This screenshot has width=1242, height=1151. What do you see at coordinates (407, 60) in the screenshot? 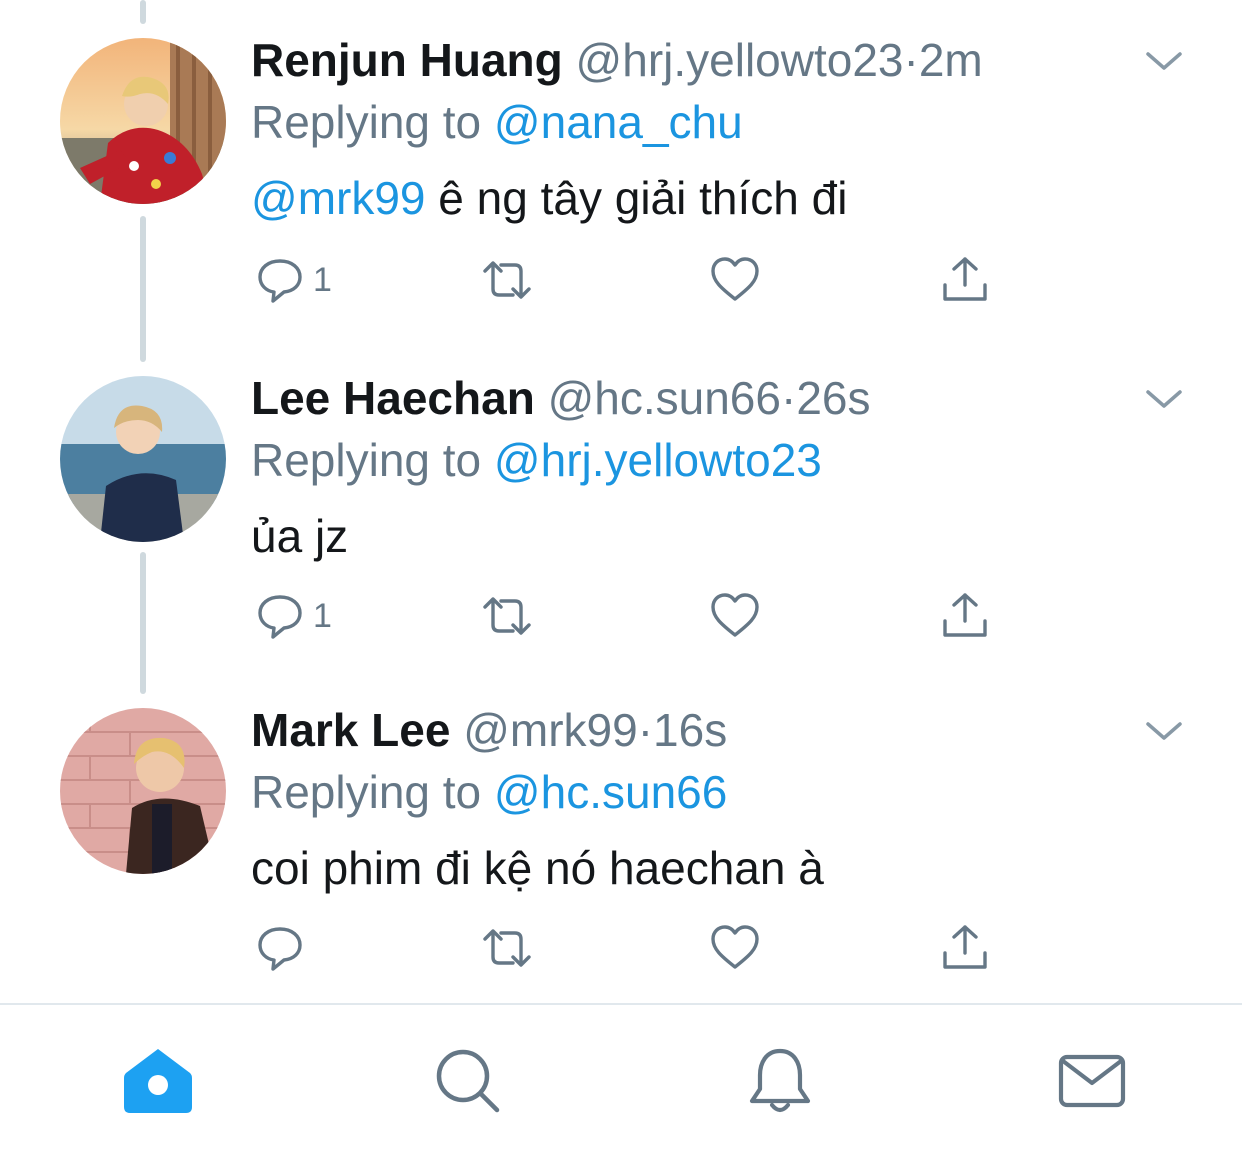
I see `display-name: Renjun Huang` at bounding box center [407, 60].